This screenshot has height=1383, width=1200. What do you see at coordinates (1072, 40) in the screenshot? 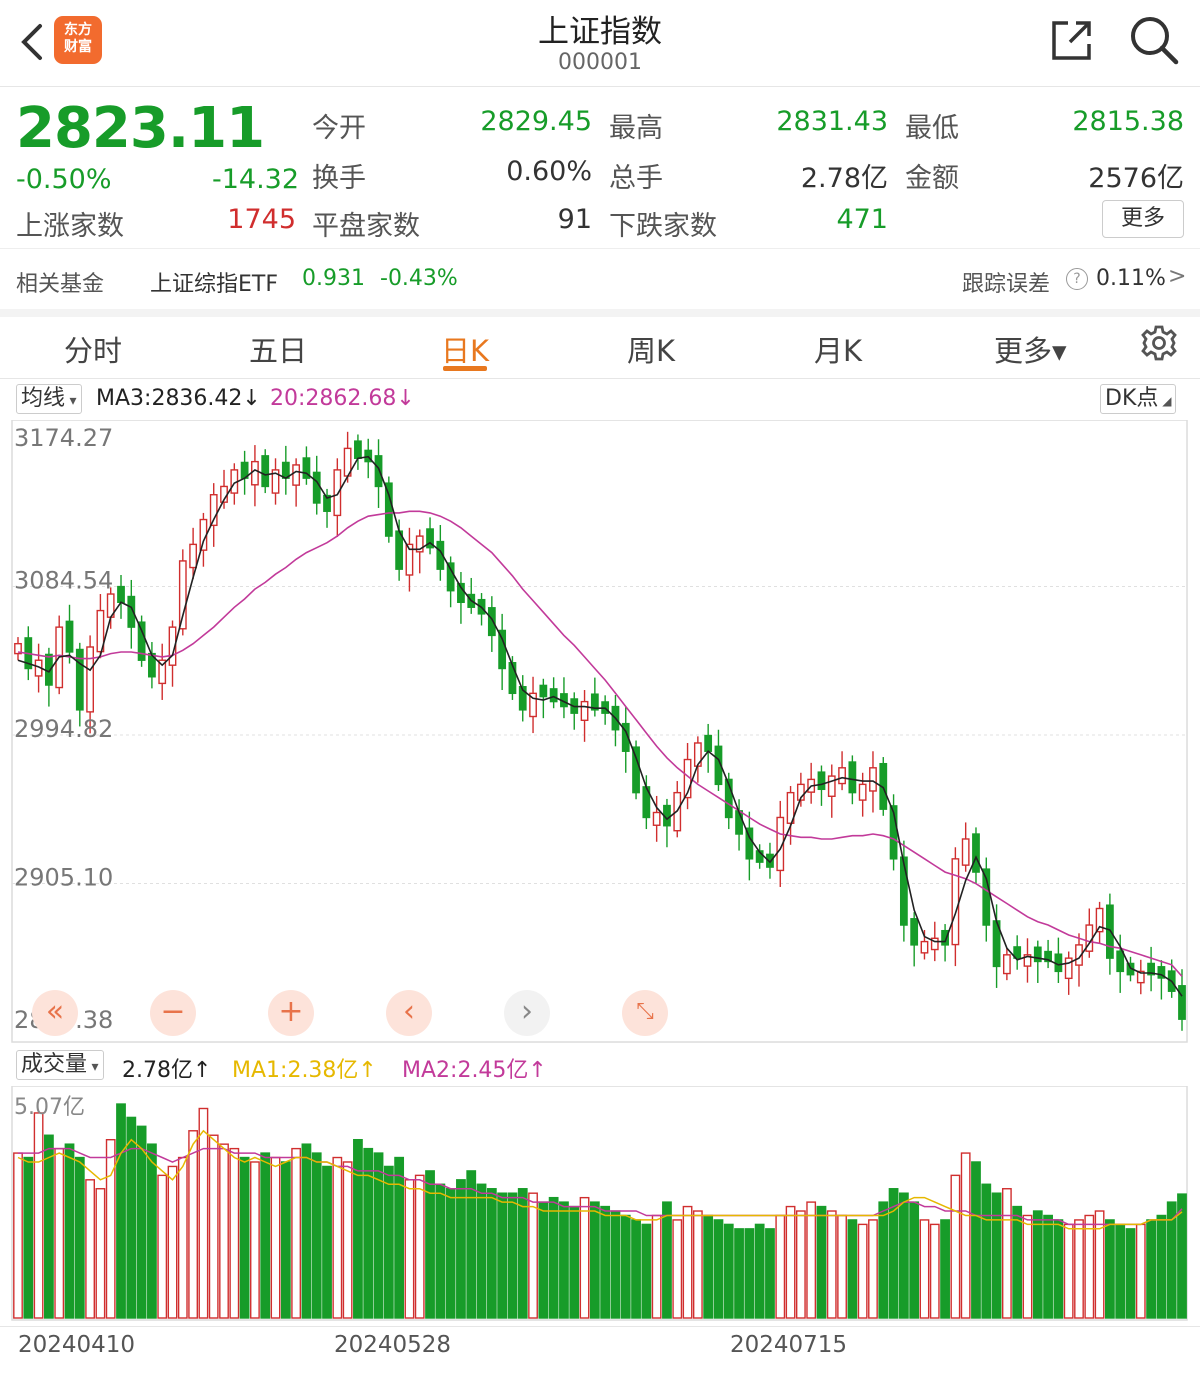
I see `share-icon` at bounding box center [1072, 40].